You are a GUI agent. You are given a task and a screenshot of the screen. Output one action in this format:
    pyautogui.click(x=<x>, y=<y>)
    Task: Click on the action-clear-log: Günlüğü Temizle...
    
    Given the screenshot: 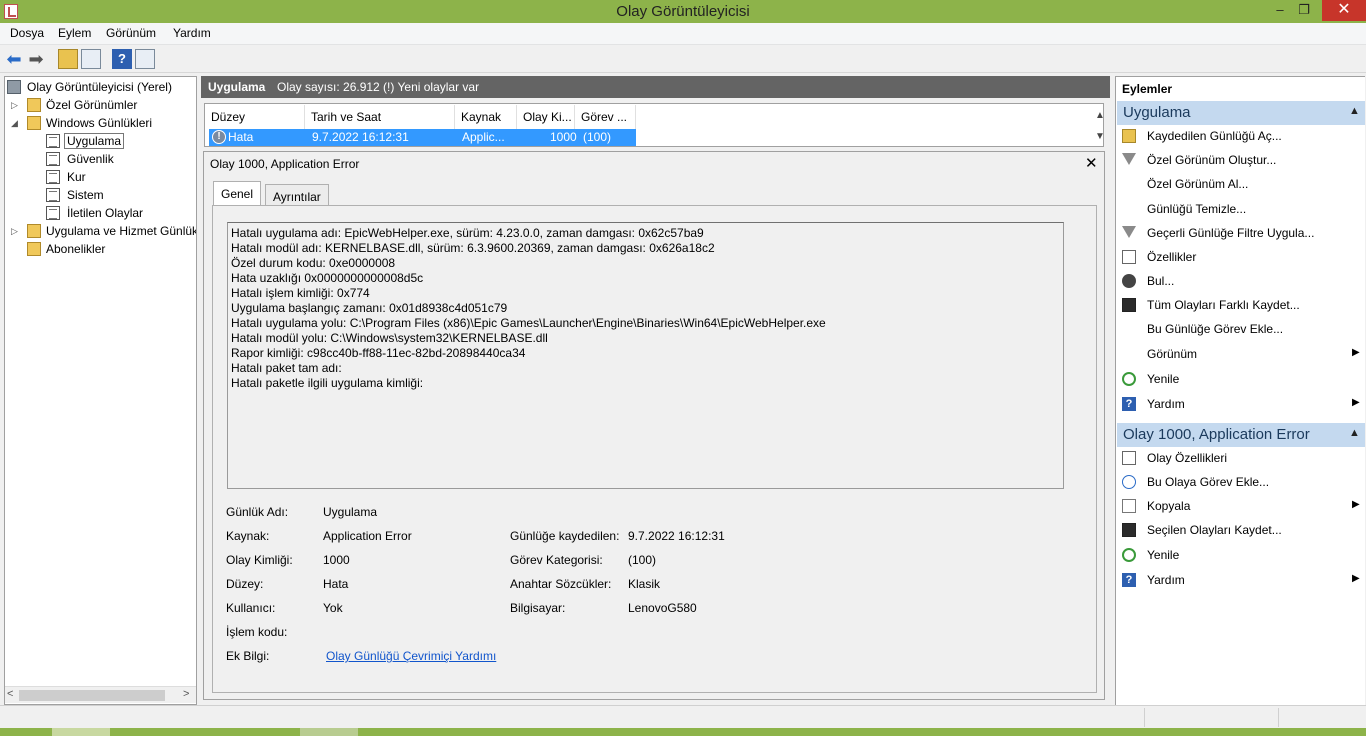 What is the action you would take?
    pyautogui.click(x=1240, y=210)
    